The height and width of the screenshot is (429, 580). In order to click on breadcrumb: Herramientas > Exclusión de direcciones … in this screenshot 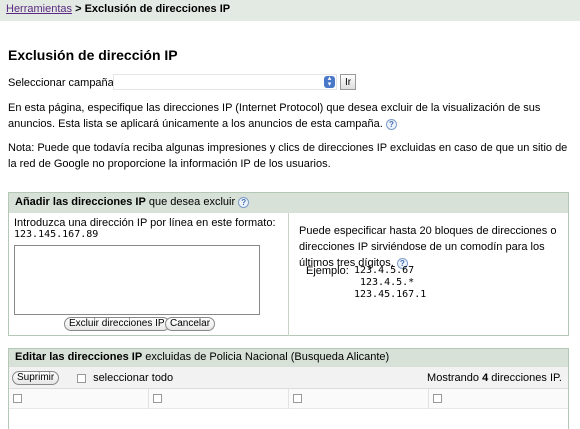, I will do `click(290, 10)`.